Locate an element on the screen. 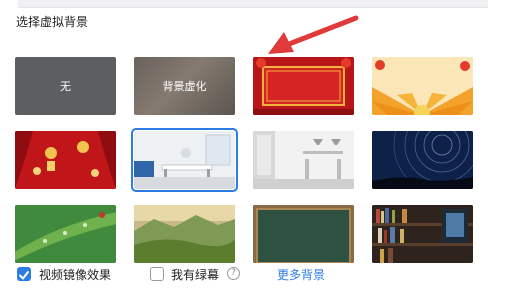 The image size is (527, 290). background-festive-tile is located at coordinates (422, 86).